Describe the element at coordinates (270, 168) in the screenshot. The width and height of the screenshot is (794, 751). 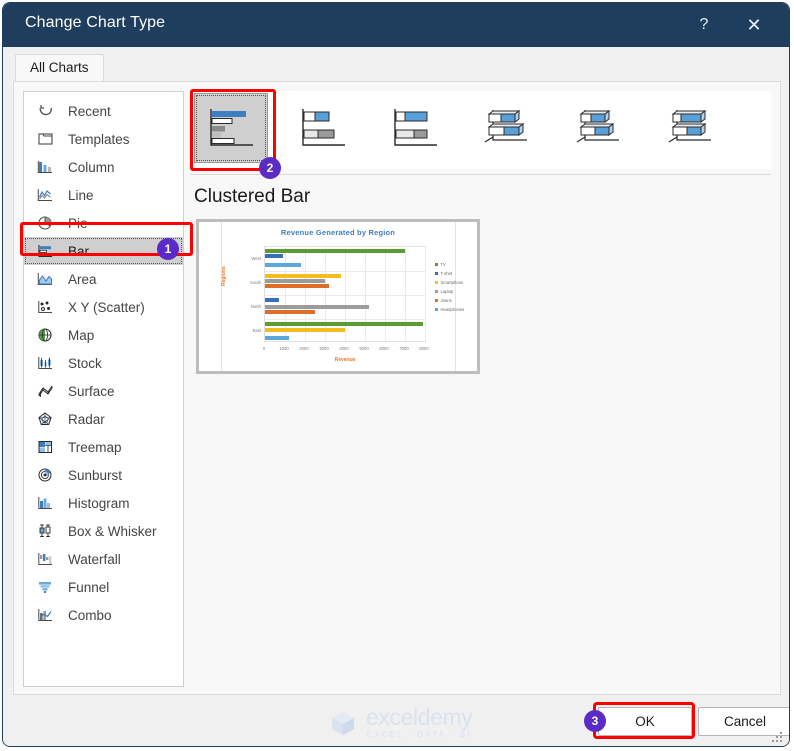
I see `callout-2: 2` at that location.